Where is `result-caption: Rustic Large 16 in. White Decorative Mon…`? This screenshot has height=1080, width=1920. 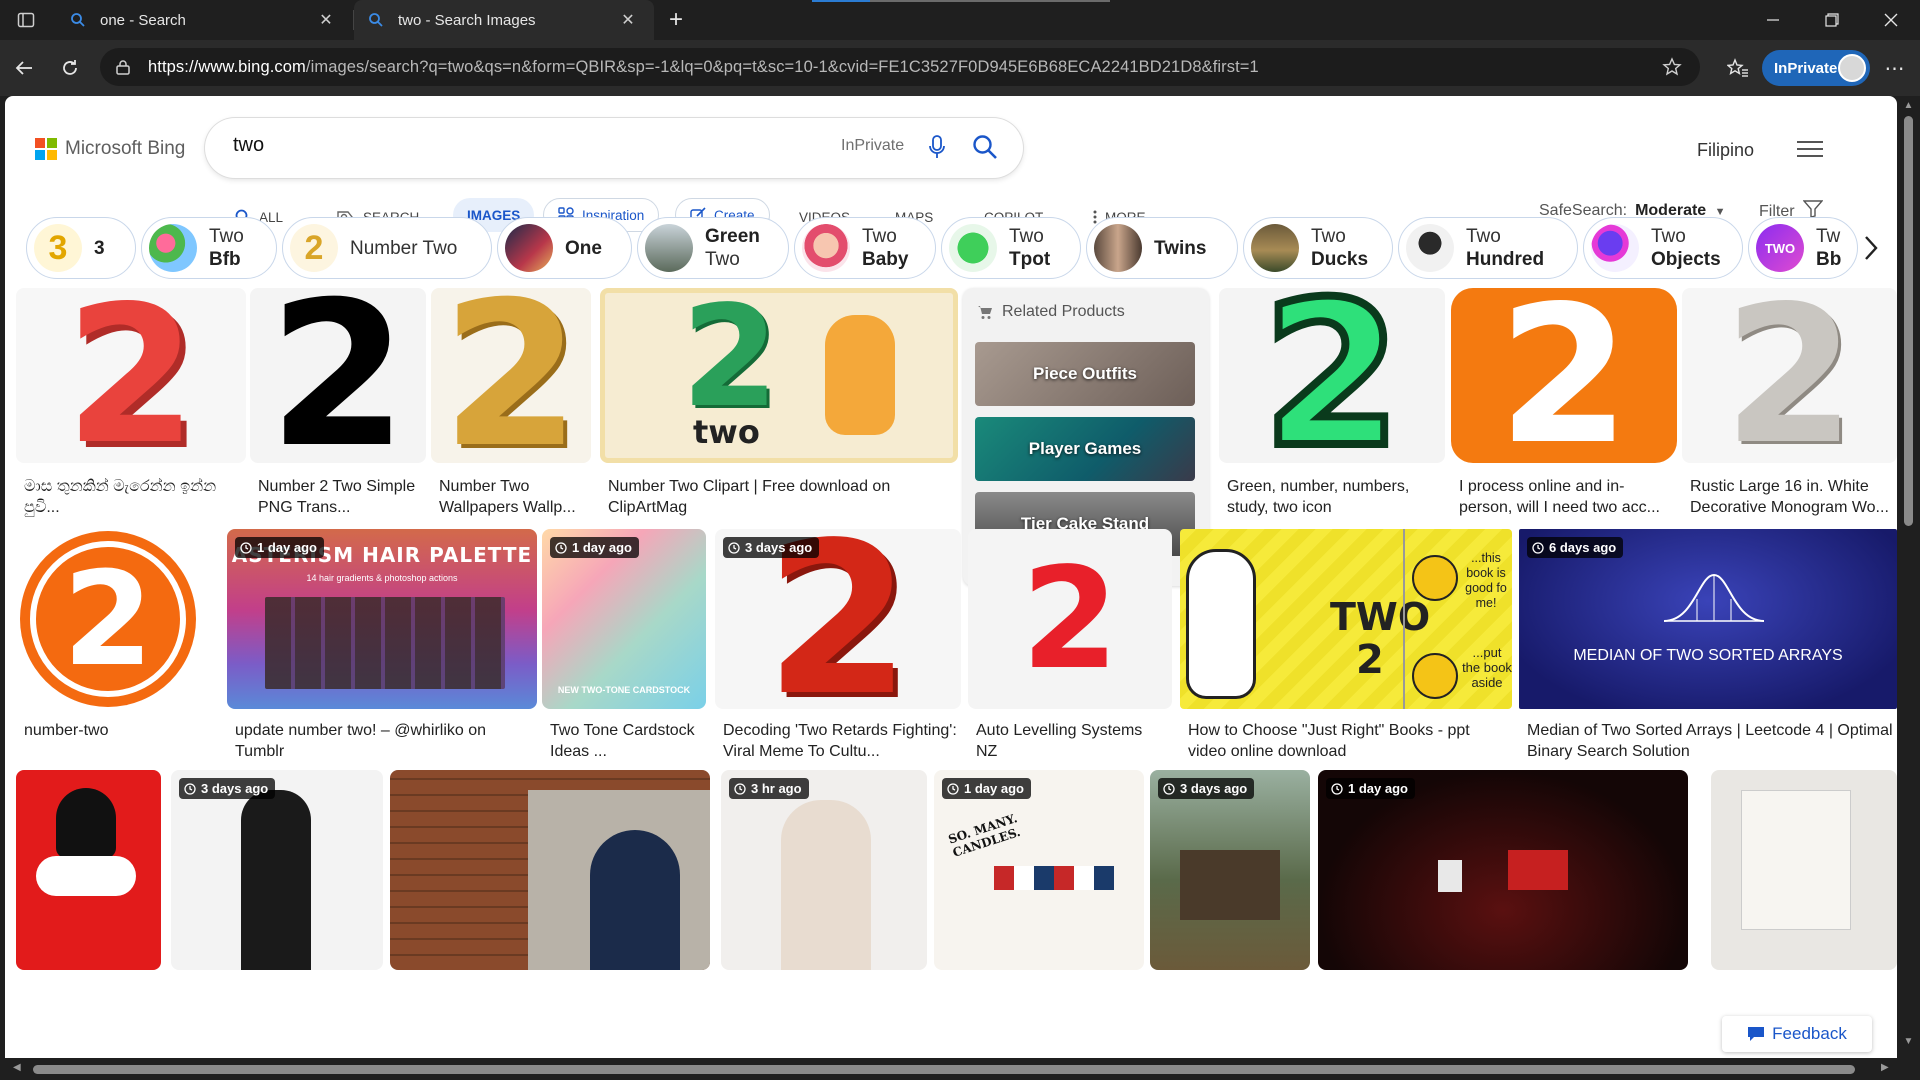 result-caption: Rustic Large 16 in. White Decorative Mon… is located at coordinates (1791, 497).